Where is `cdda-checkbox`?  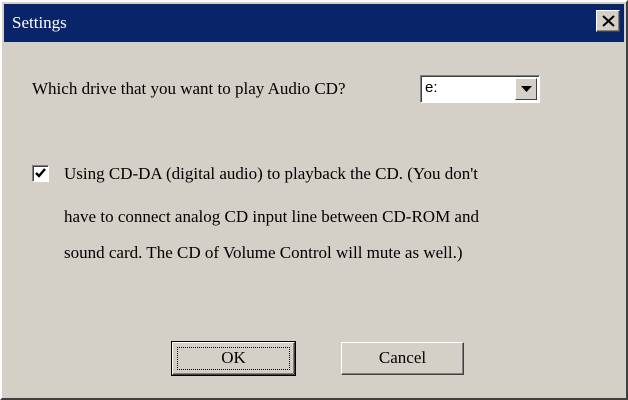
cdda-checkbox is located at coordinates (40, 173).